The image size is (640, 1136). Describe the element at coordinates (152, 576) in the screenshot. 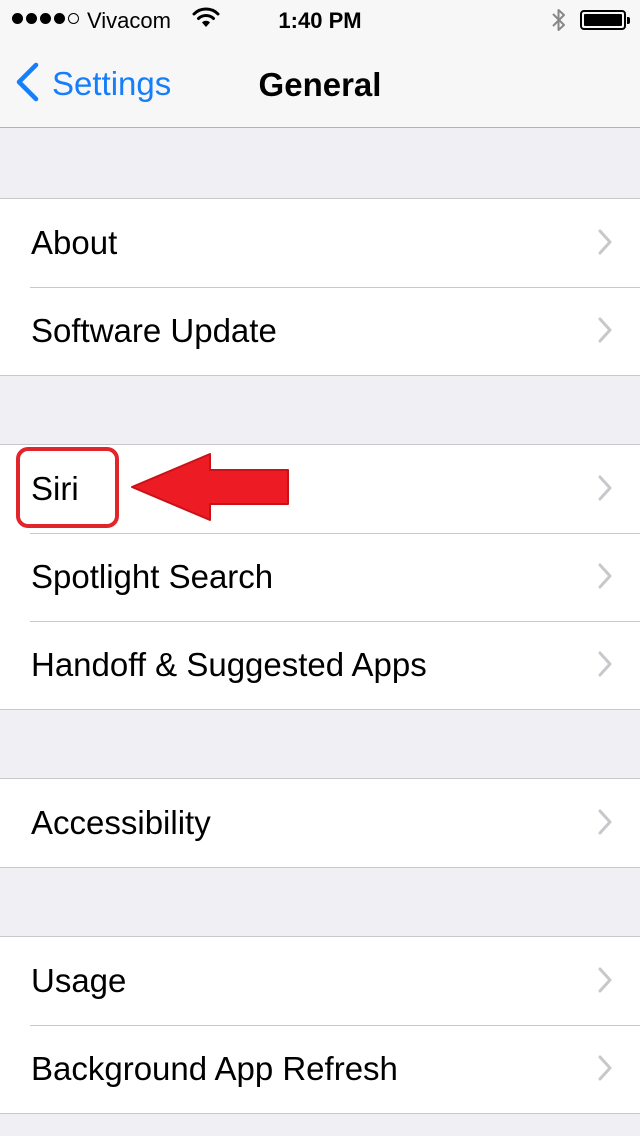

I see `list-item-label: Spotlight Search` at that location.